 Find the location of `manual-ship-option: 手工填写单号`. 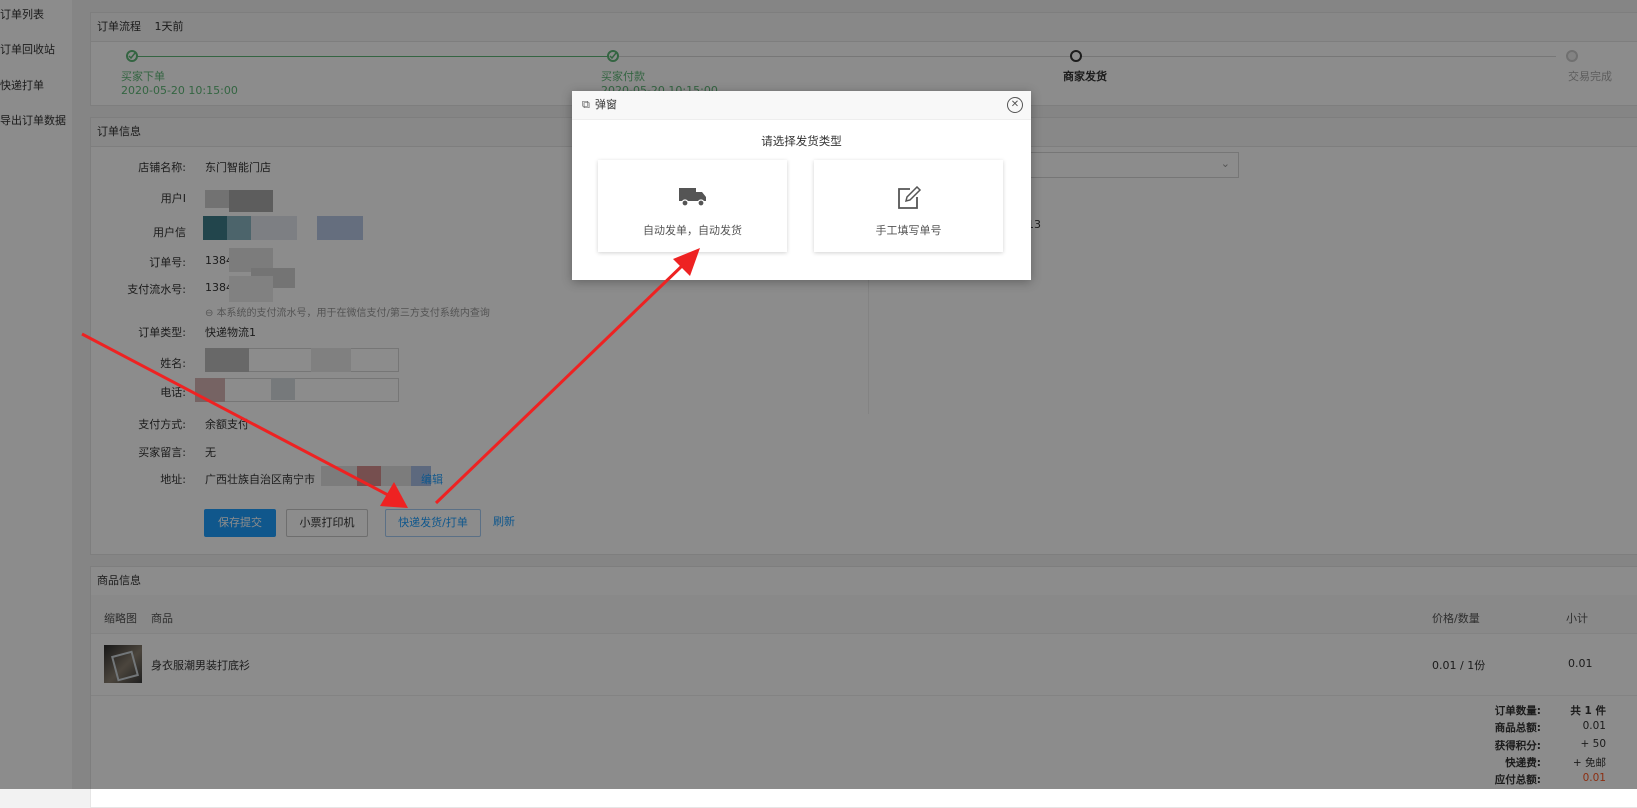

manual-ship-option: 手工填写单号 is located at coordinates (908, 206).